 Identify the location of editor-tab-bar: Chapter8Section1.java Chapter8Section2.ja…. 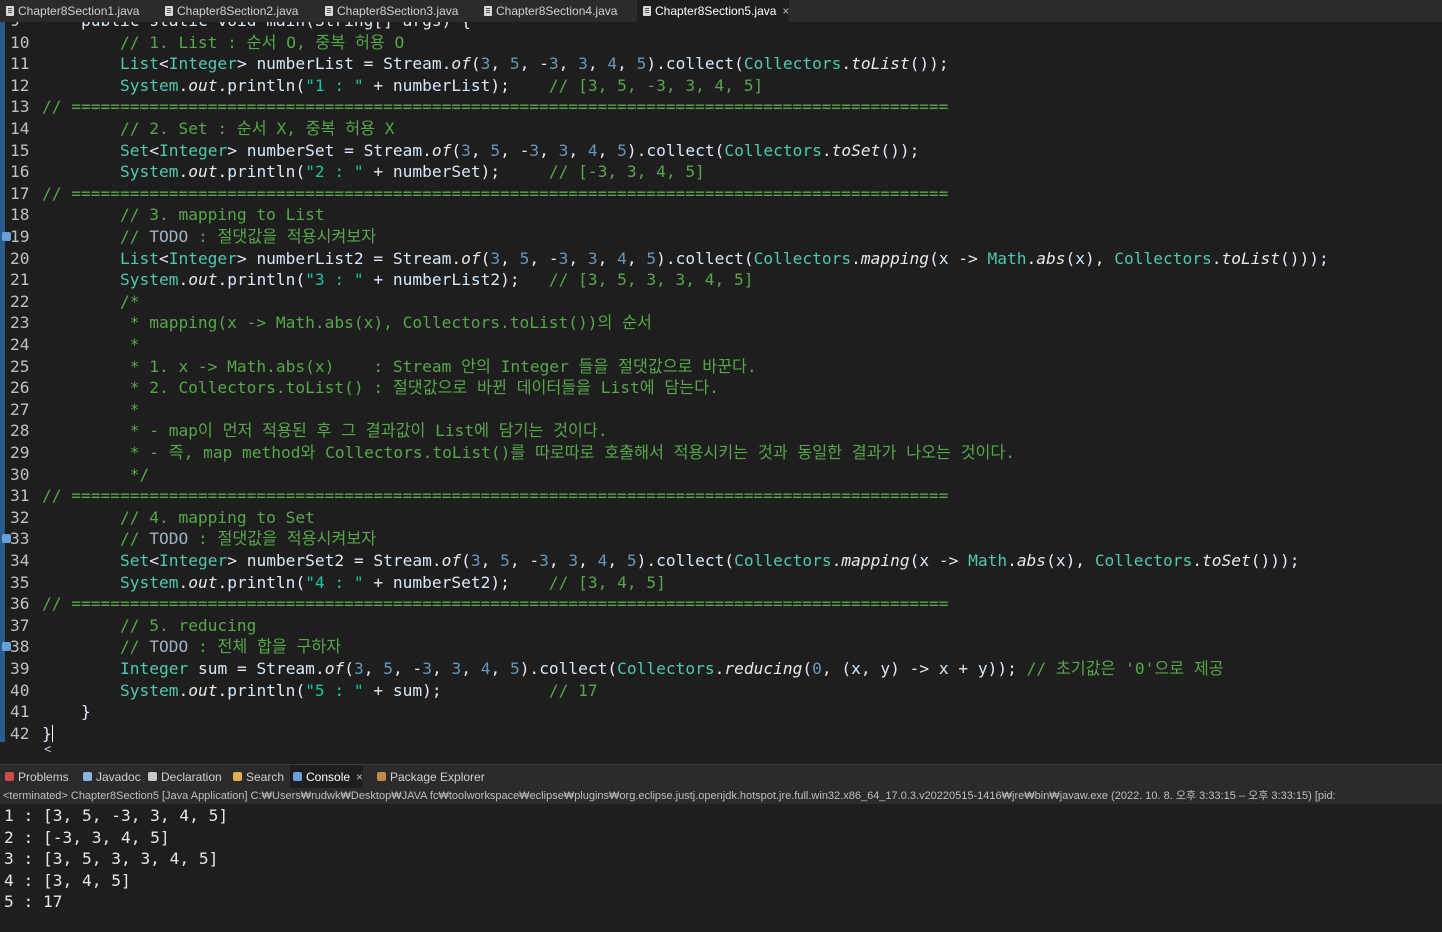
(721, 11).